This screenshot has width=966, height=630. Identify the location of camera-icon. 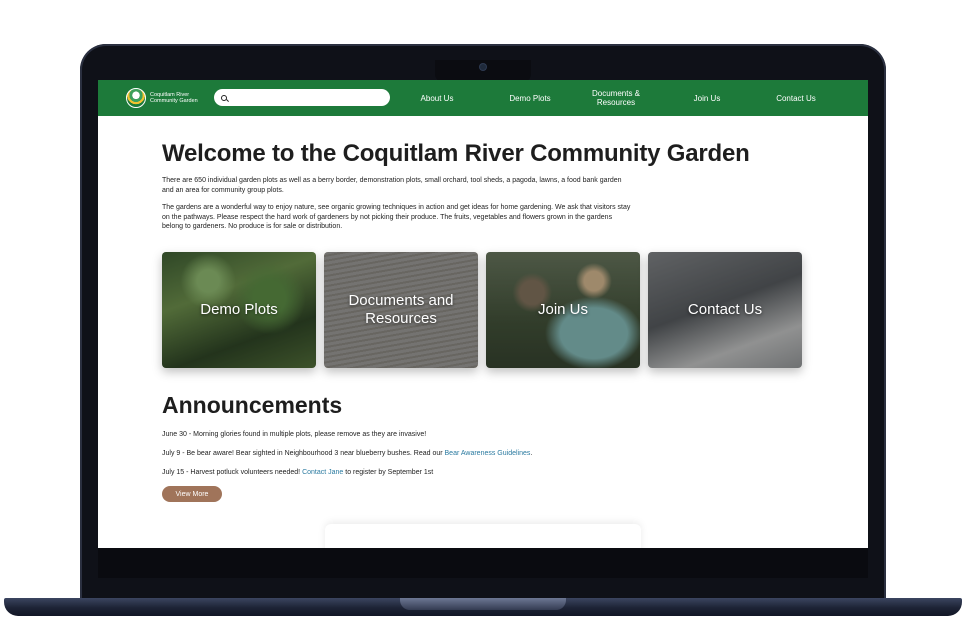
(483, 67).